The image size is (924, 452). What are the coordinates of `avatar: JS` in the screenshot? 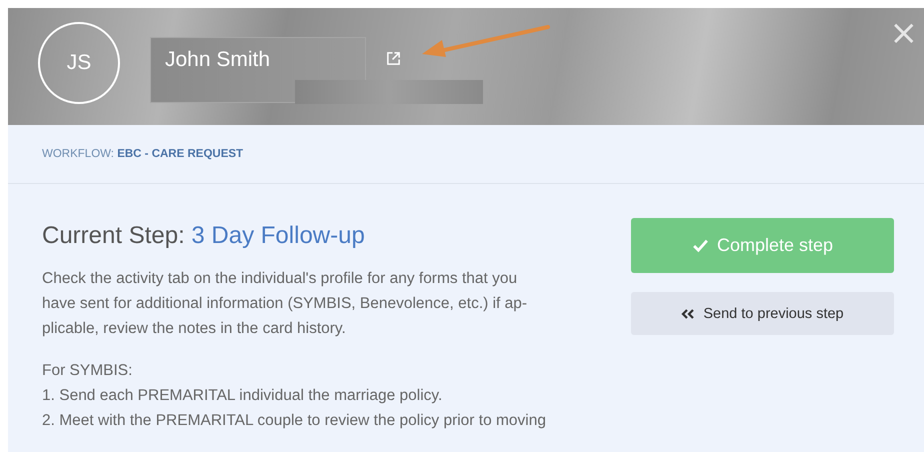 It's located at (79, 63).